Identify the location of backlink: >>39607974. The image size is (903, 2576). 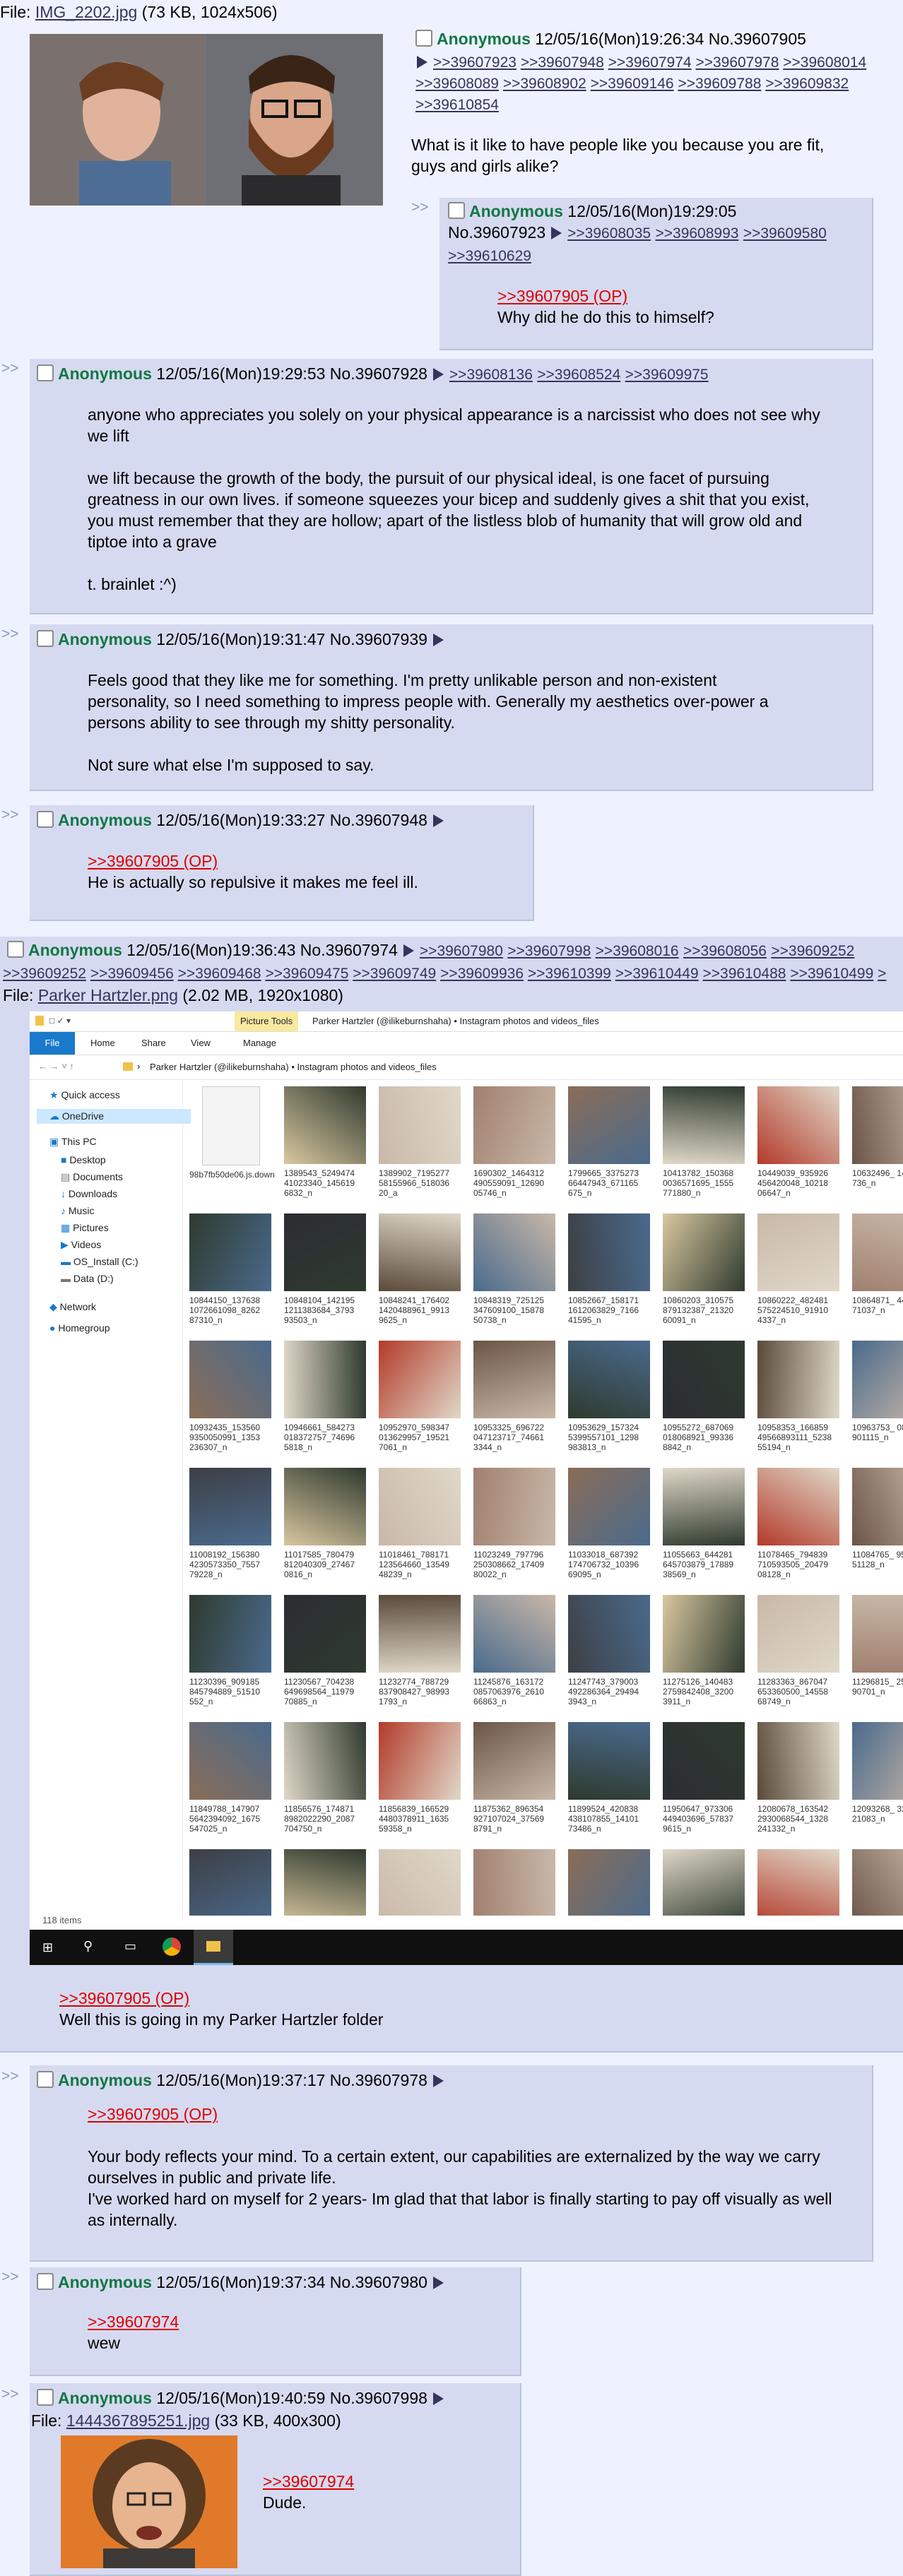
(650, 62).